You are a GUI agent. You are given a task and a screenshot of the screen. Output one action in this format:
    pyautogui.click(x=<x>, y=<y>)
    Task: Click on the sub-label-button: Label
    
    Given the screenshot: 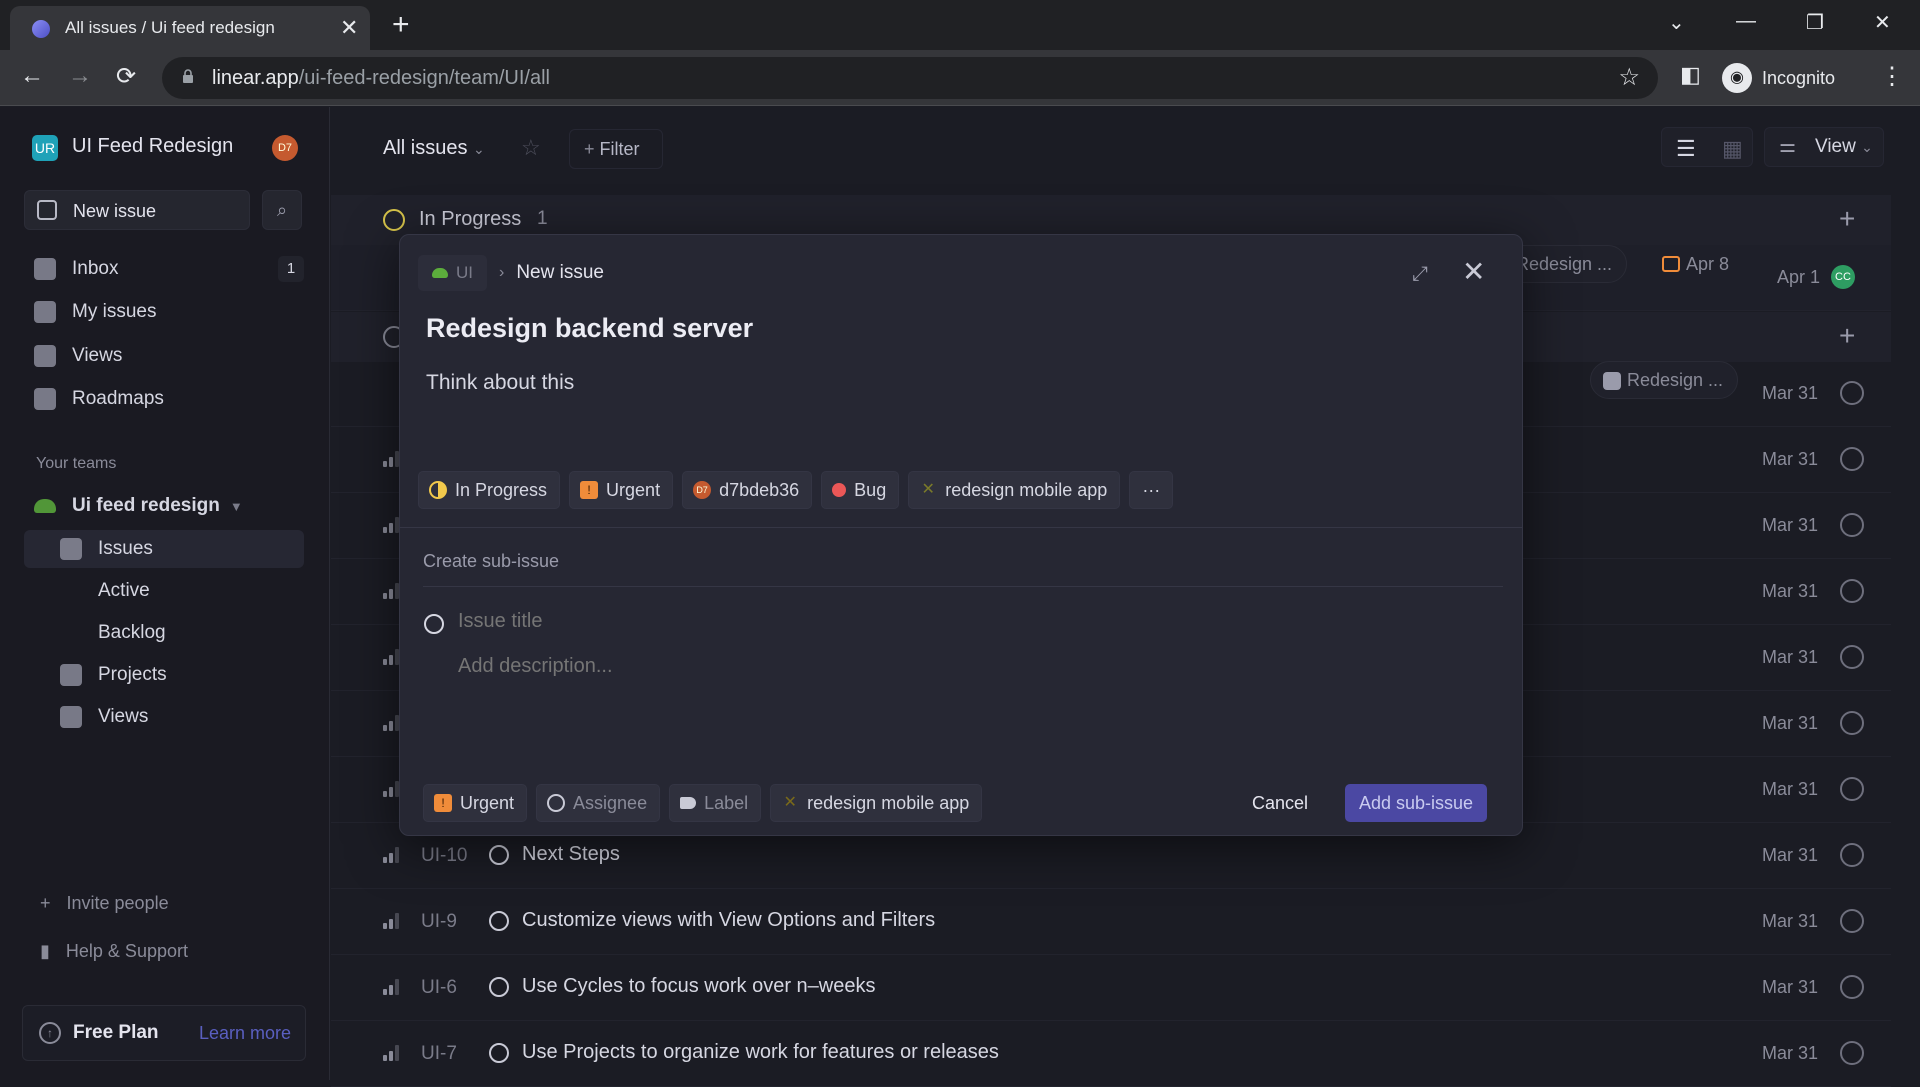 What is the action you would take?
    pyautogui.click(x=715, y=803)
    